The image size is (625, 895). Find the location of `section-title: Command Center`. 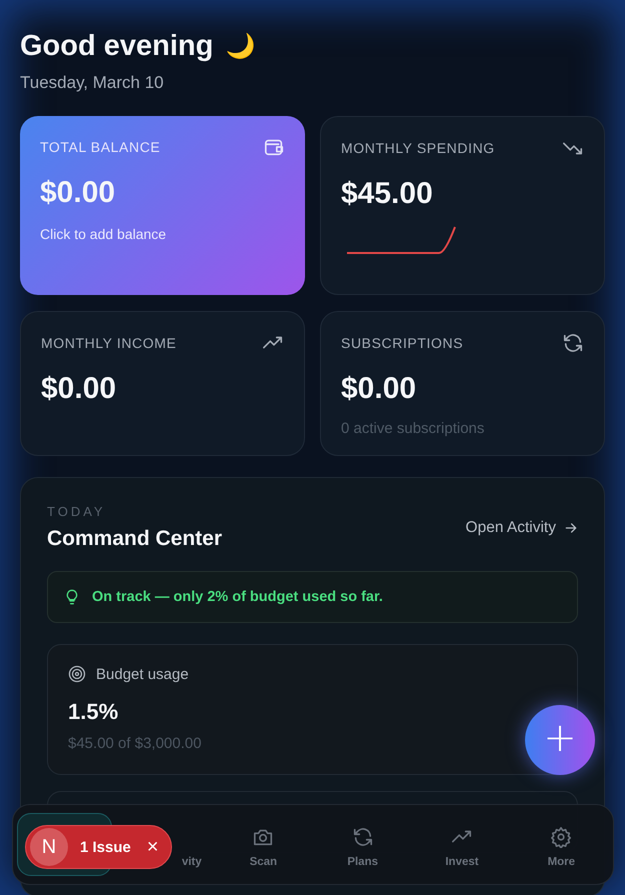

section-title: Command Center is located at coordinates (134, 539).